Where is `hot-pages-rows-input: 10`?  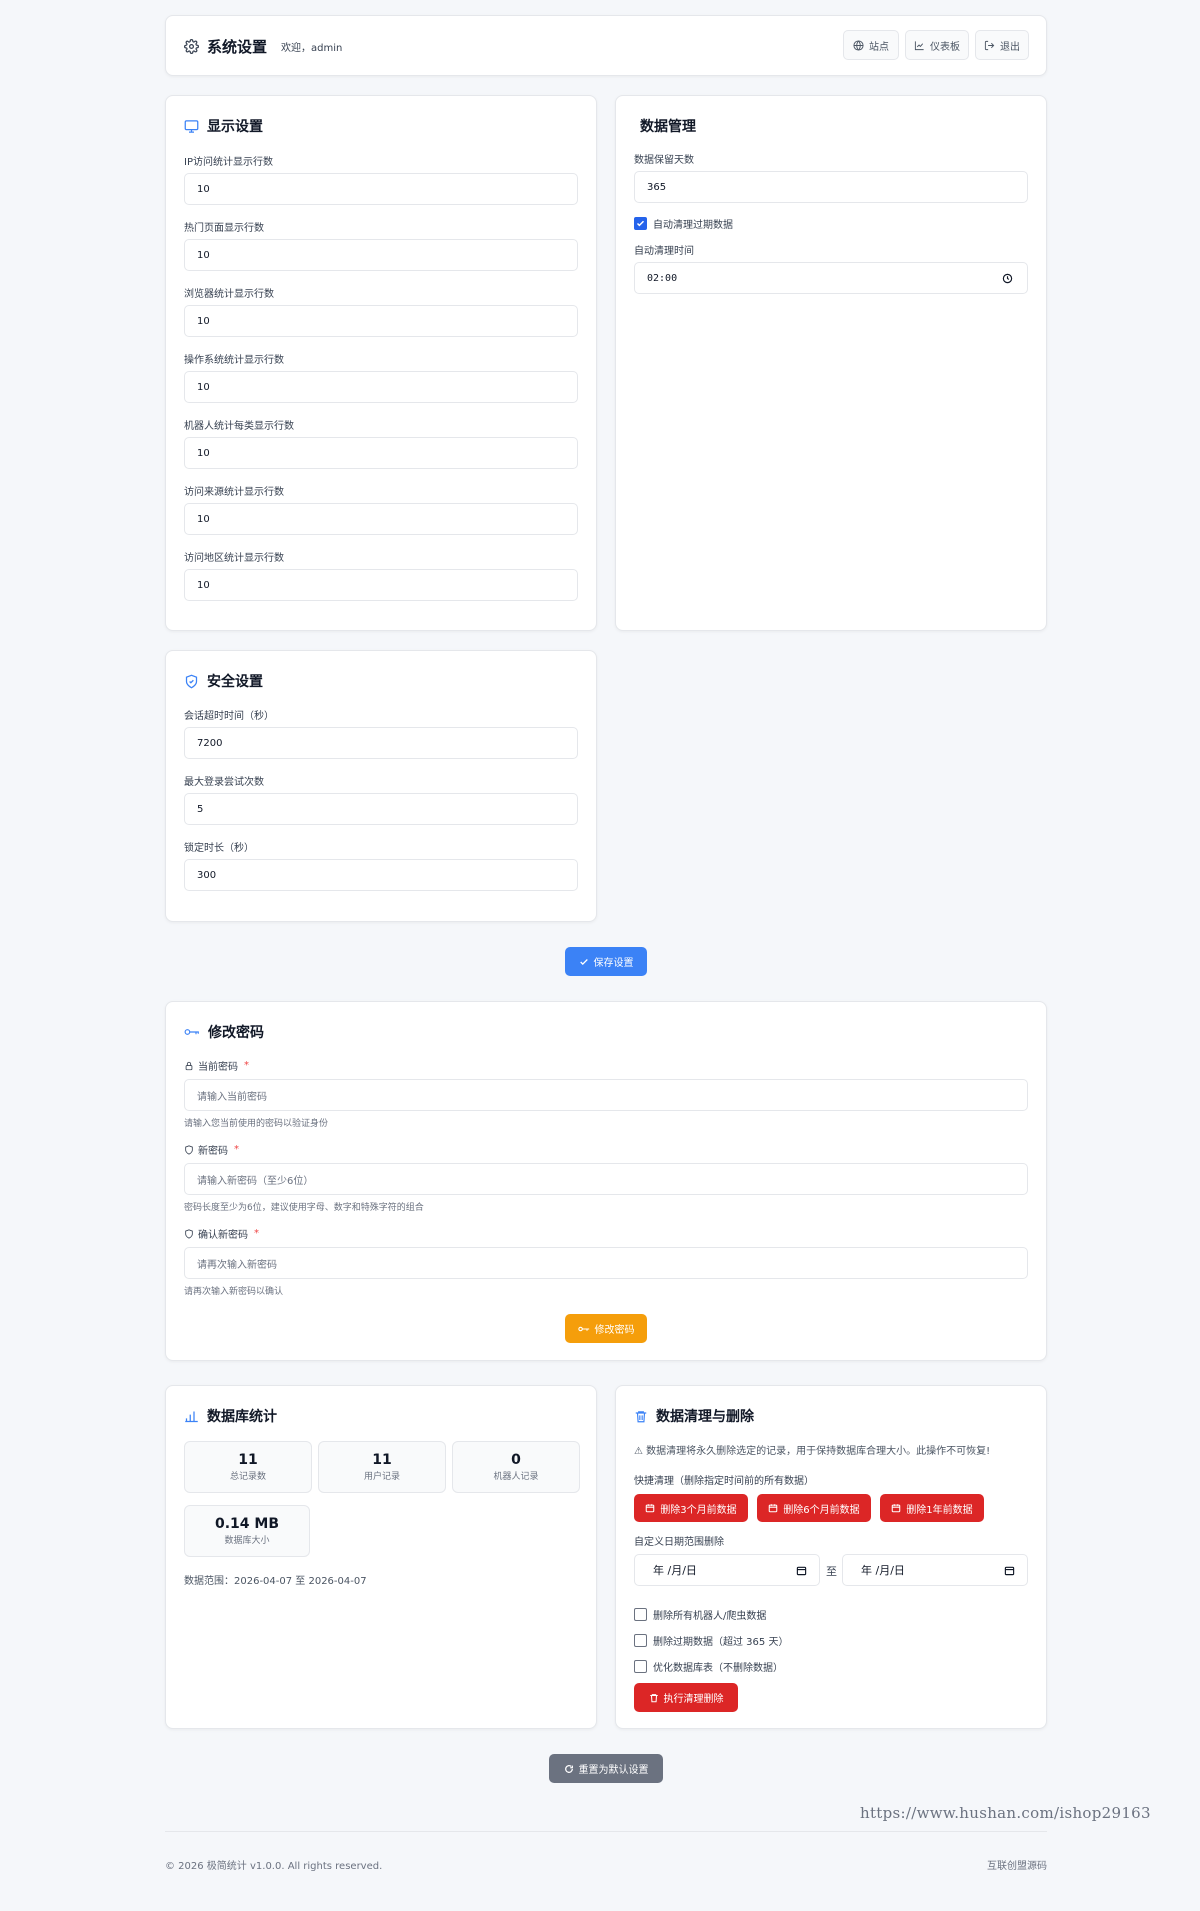 hot-pages-rows-input: 10 is located at coordinates (381, 255).